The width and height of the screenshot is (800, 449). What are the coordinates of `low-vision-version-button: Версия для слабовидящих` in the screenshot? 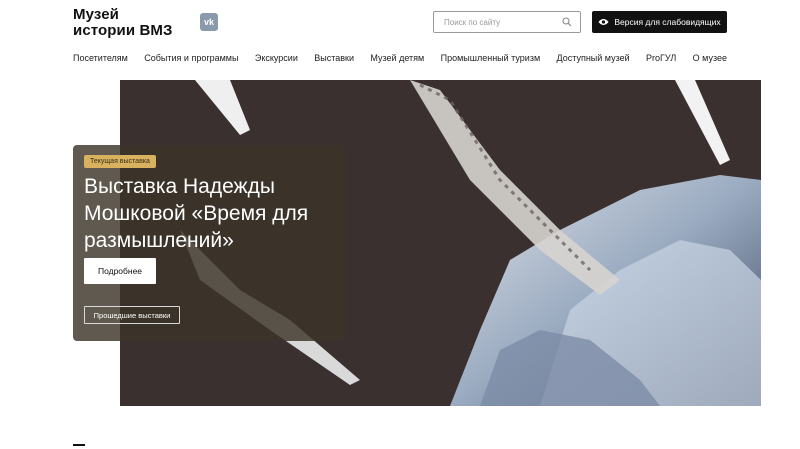 It's located at (659, 22).